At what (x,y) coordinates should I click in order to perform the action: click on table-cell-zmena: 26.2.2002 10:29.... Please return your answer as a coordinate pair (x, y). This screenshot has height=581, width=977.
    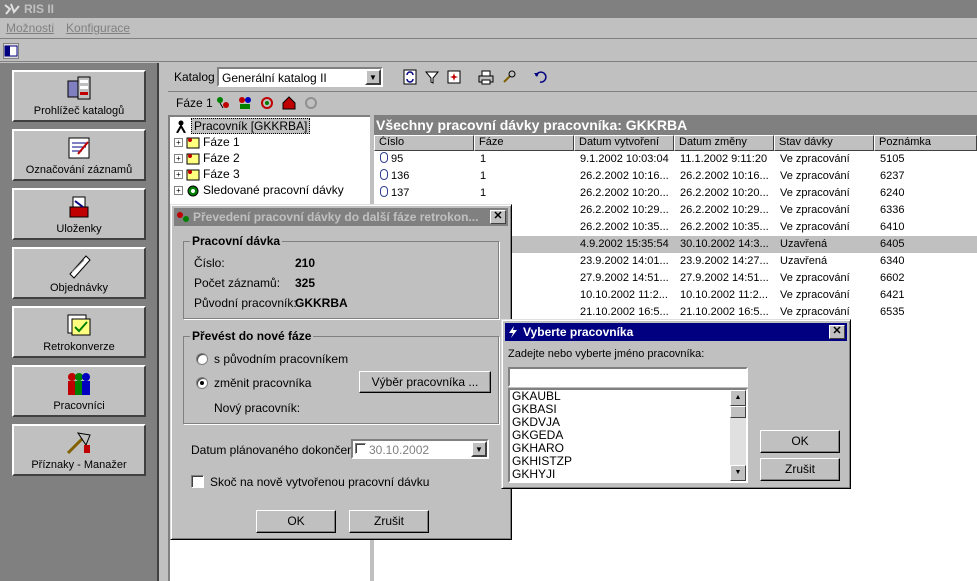
    Looking at the image, I should click on (724, 210).